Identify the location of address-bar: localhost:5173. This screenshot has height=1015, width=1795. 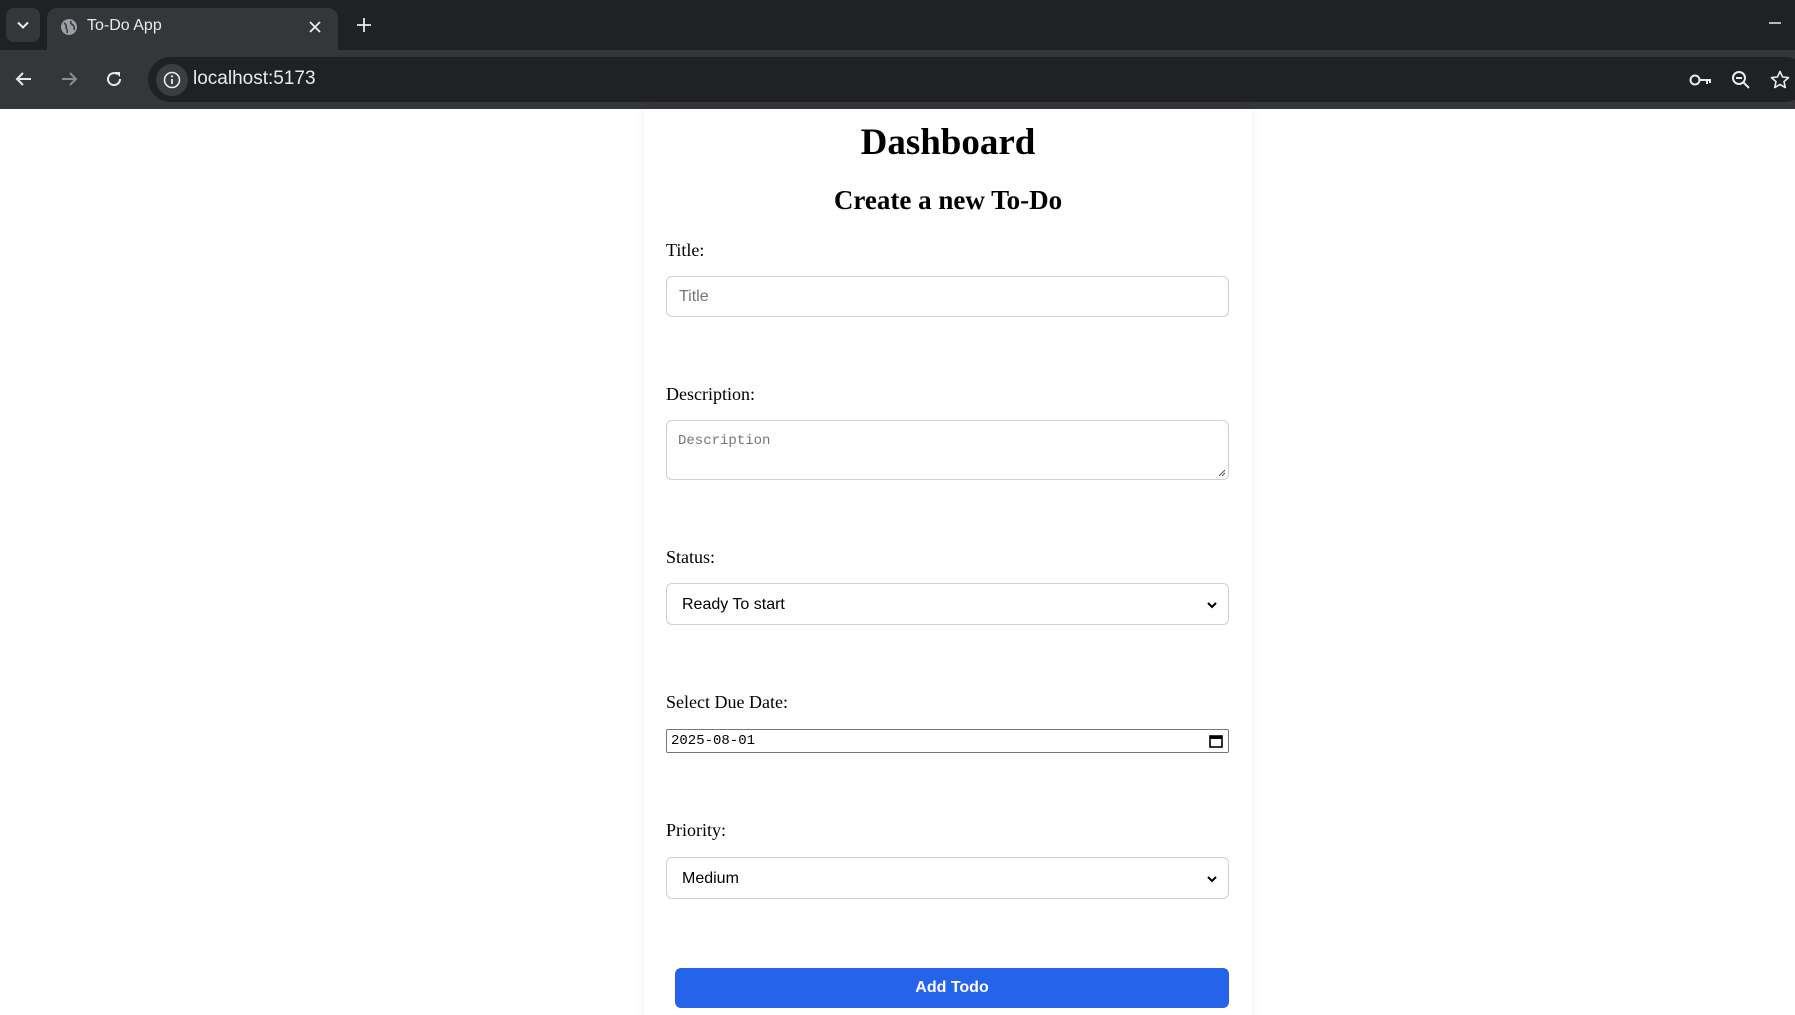
(971, 79).